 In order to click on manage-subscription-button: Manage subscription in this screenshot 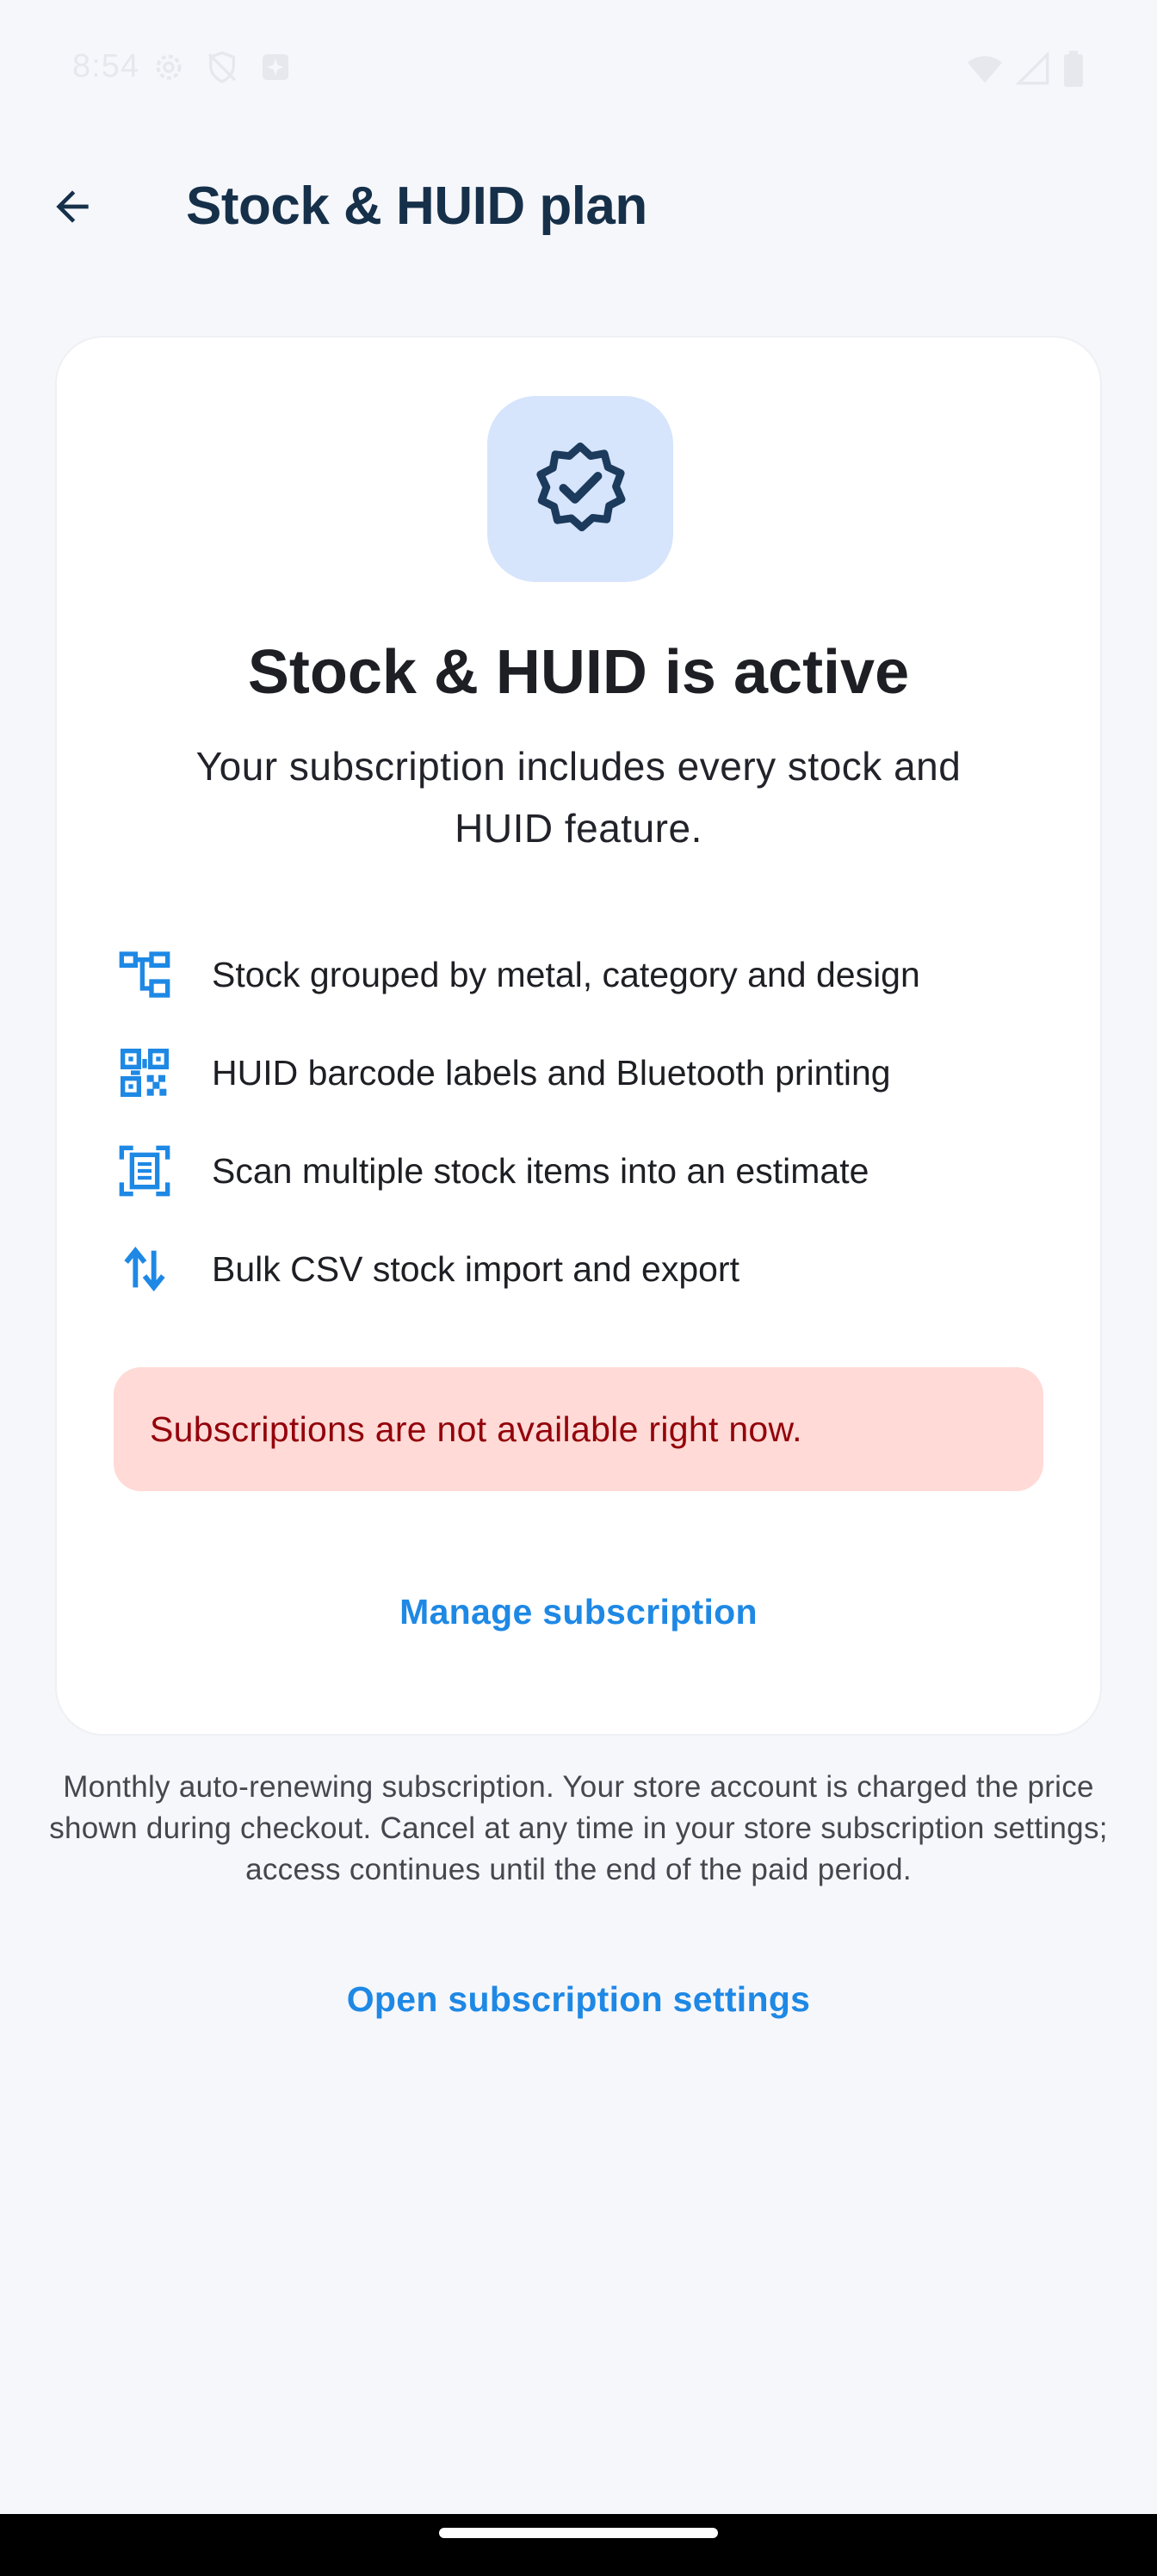, I will do `click(579, 1612)`.